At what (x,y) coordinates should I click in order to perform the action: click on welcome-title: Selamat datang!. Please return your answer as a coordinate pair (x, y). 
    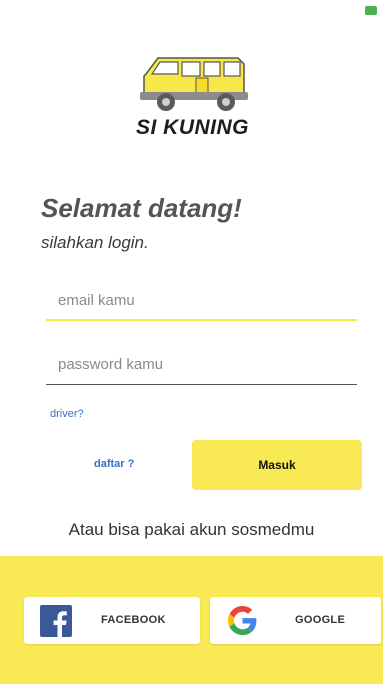
    Looking at the image, I should click on (141, 208).